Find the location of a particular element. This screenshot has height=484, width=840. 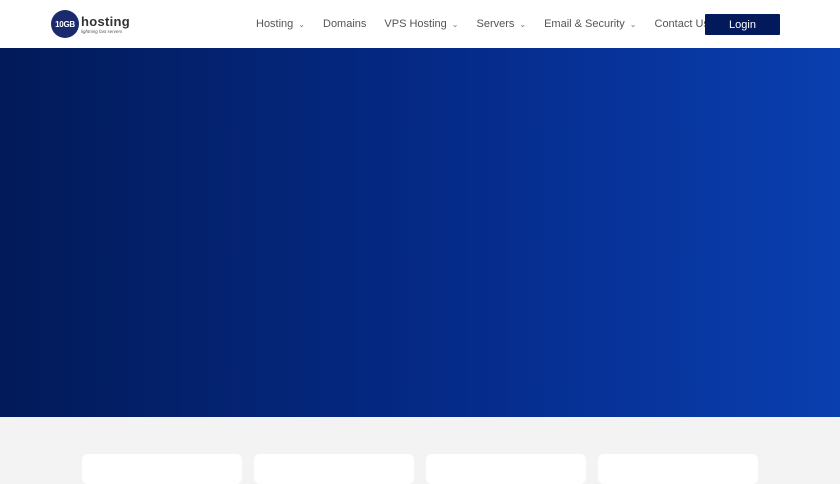

nav-label: Contact Us is located at coordinates (681, 24).